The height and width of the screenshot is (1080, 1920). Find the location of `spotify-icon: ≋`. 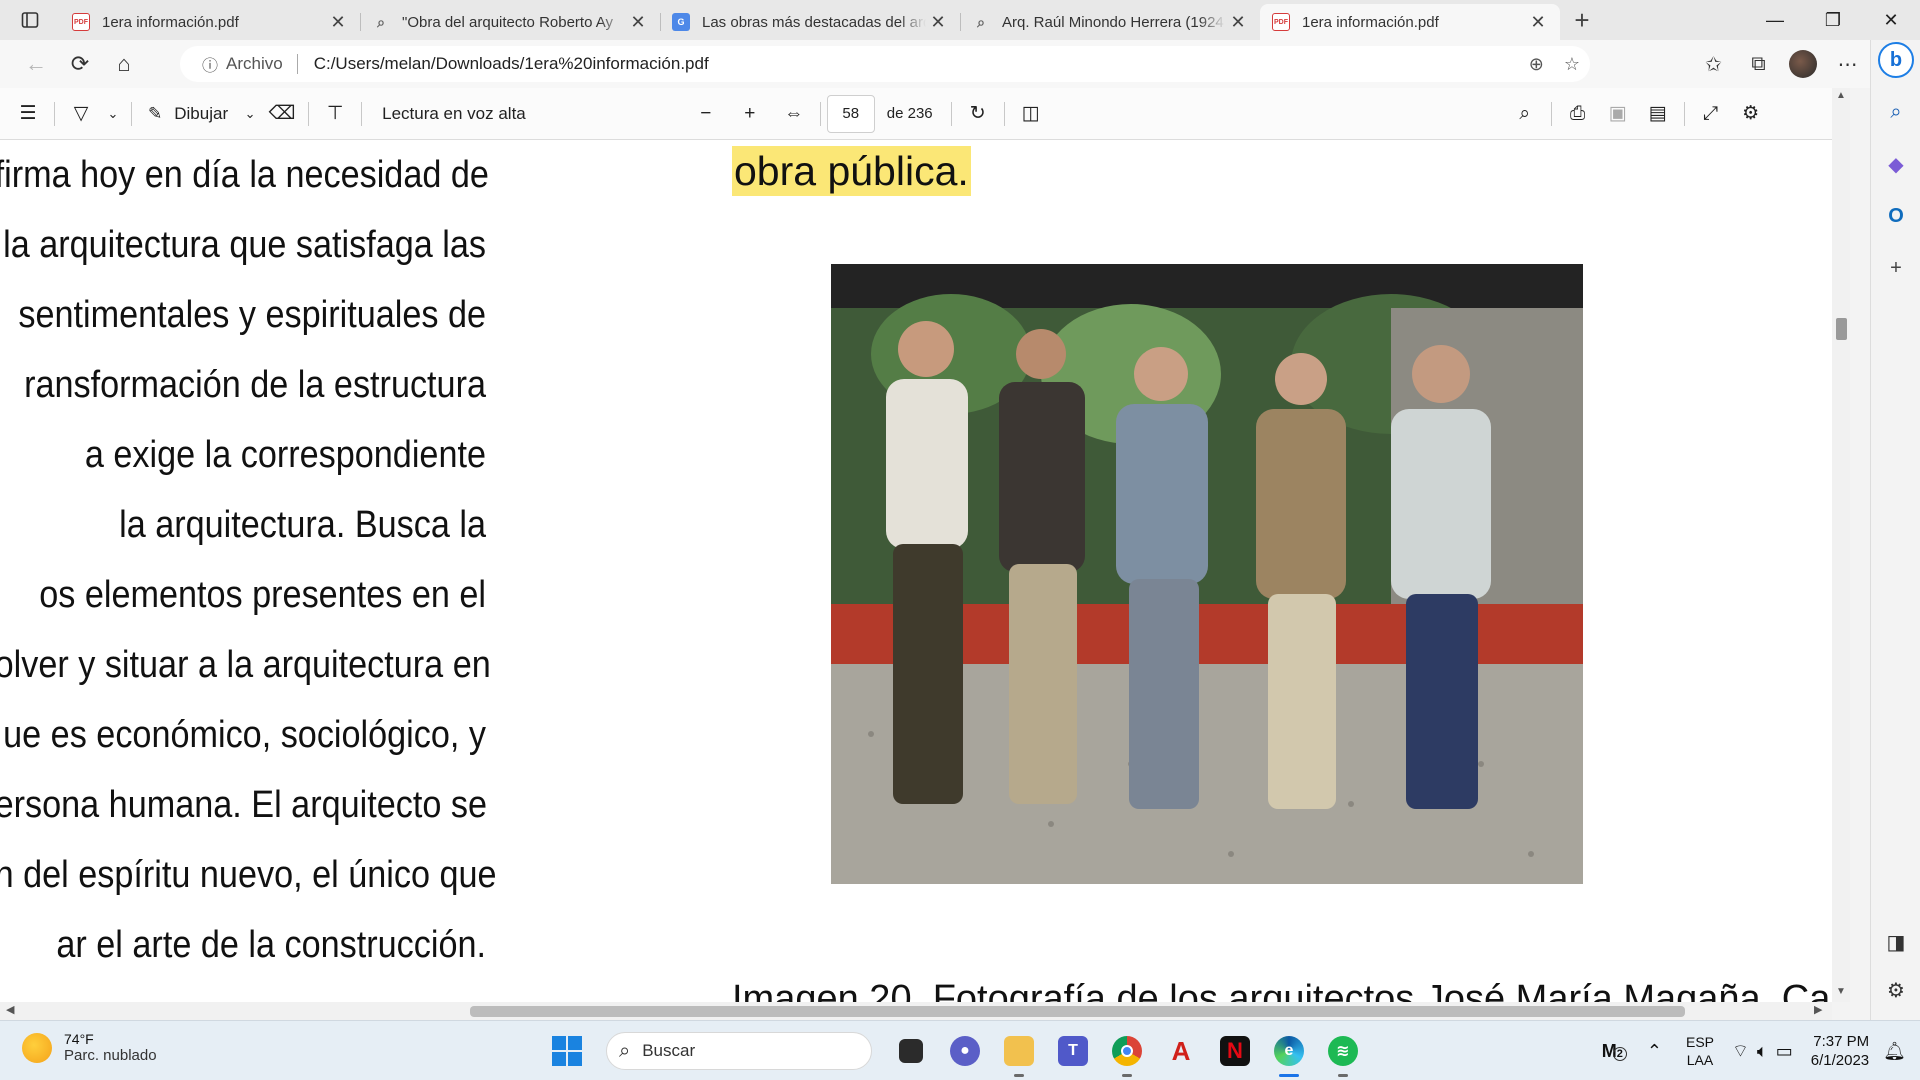

spotify-icon: ≋ is located at coordinates (1343, 1053).